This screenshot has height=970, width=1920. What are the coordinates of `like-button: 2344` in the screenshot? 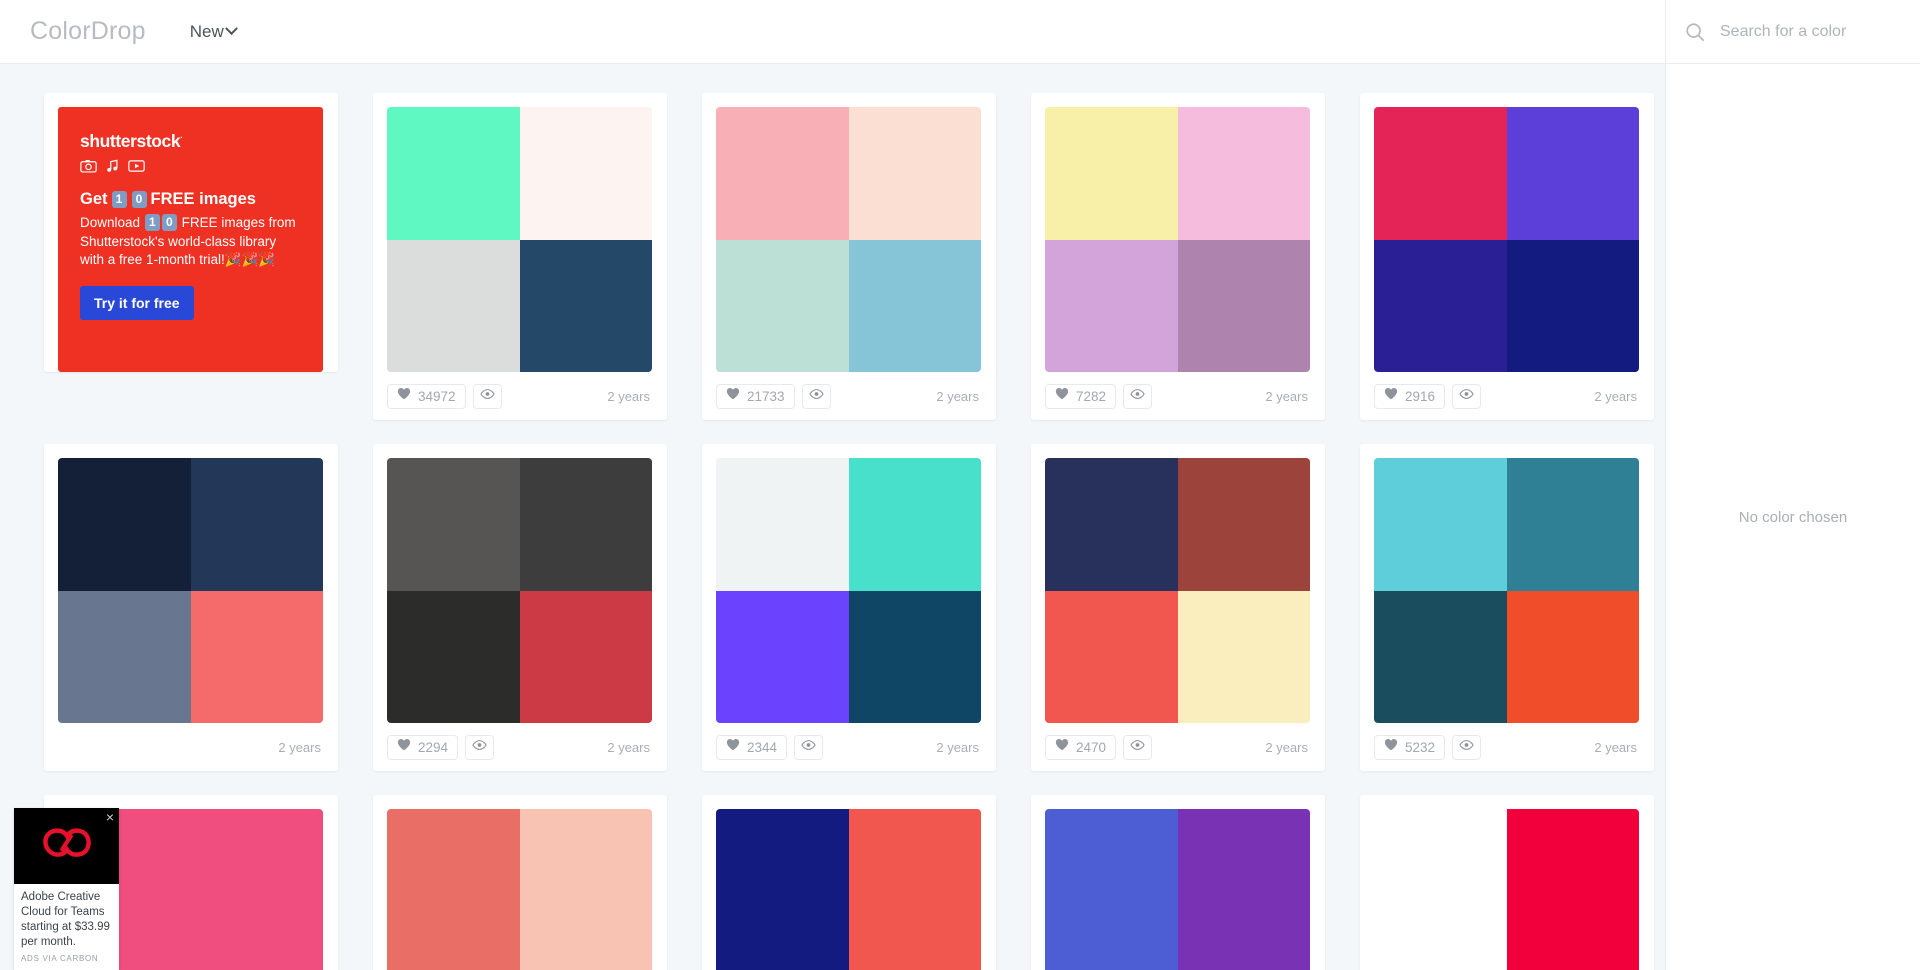 It's located at (752, 747).